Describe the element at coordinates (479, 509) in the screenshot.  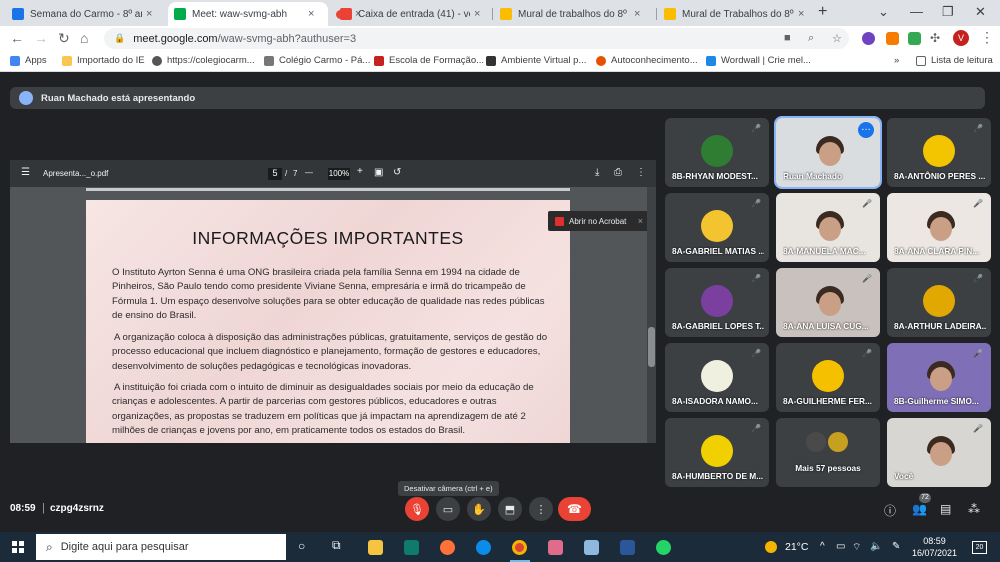
I see `raise-hand-button: ✋` at that location.